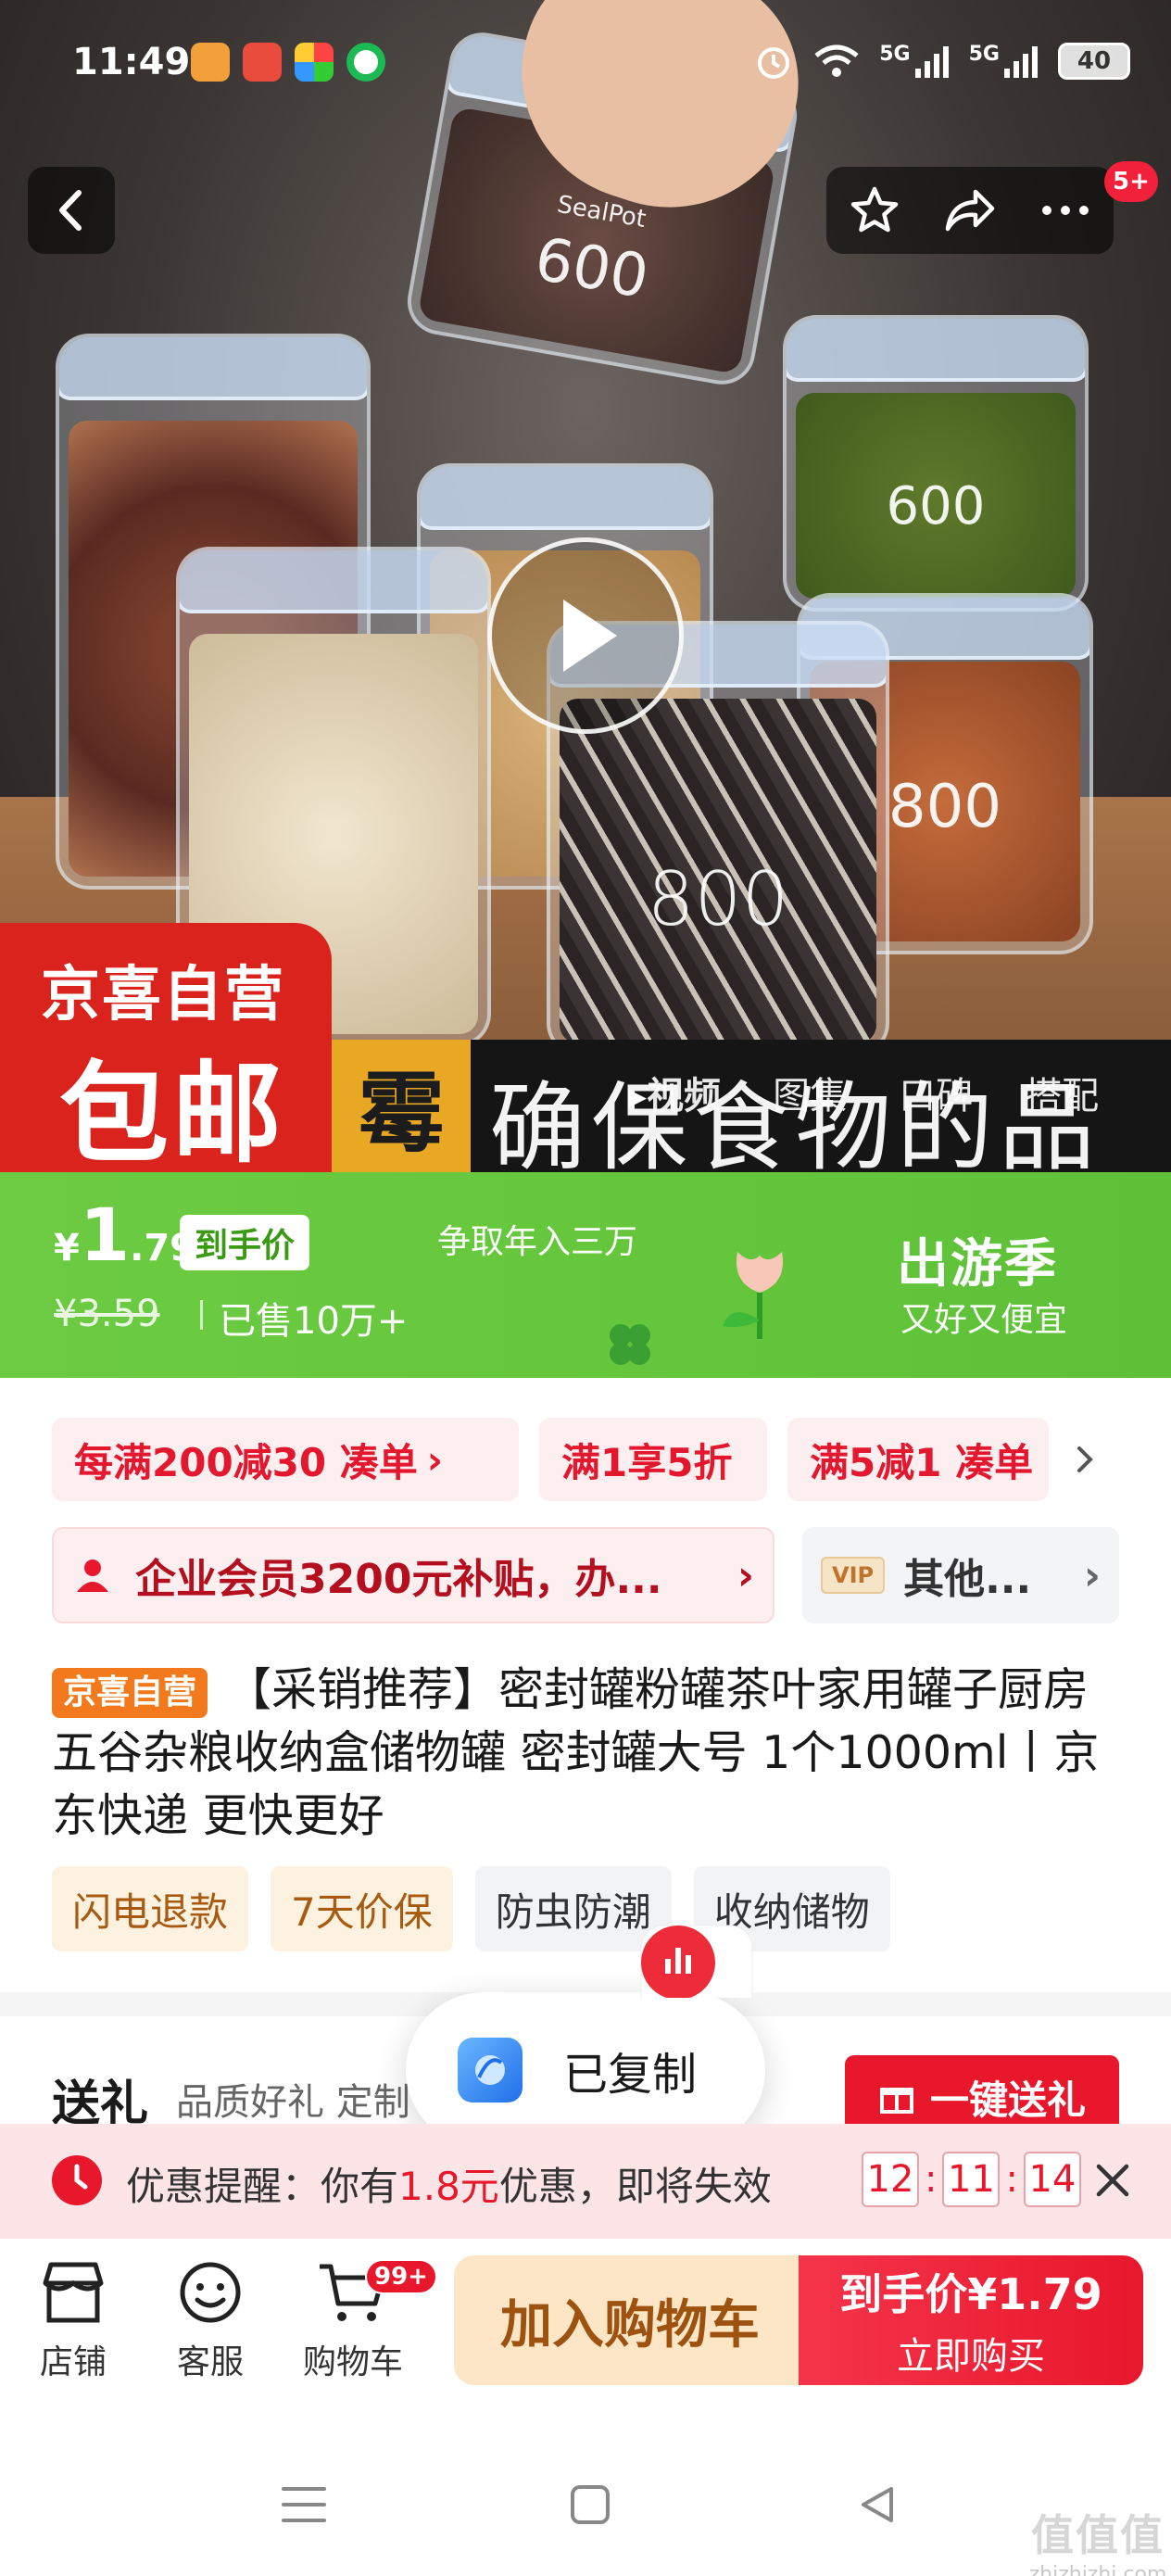 The height and width of the screenshot is (2576, 1171). I want to click on media-tab-gallery: 图集, so click(810, 1092).